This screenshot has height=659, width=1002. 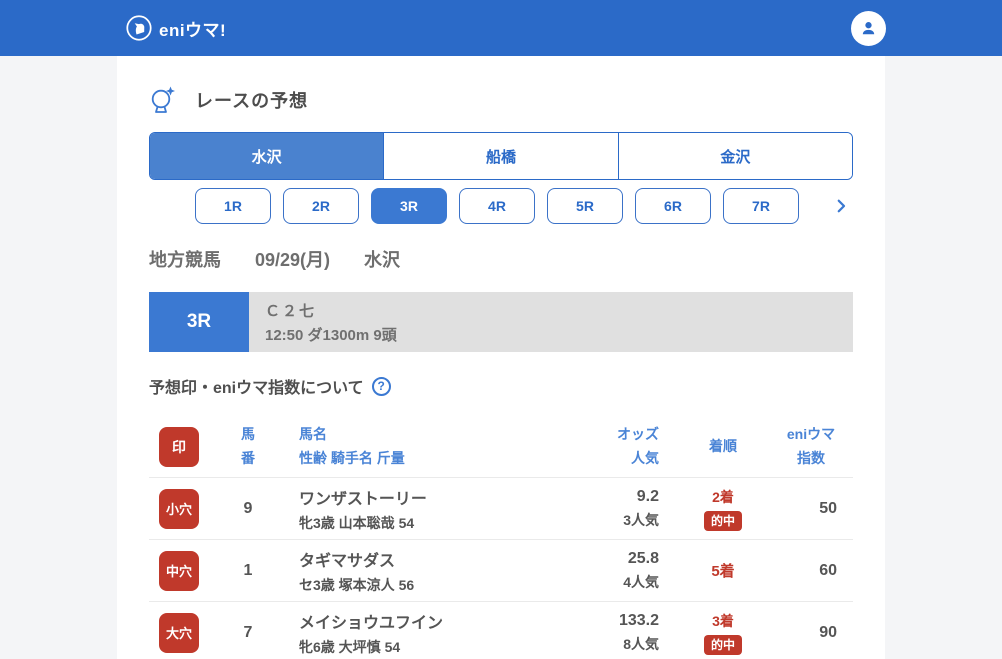 What do you see at coordinates (638, 445) in the screenshot?
I see `col-header-odds: オッズ 人気` at bounding box center [638, 445].